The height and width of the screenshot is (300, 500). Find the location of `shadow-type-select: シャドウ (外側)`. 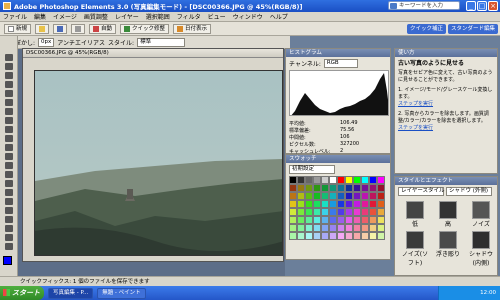

shadow-type-select: シャドウ (外側) is located at coordinates (469, 191).